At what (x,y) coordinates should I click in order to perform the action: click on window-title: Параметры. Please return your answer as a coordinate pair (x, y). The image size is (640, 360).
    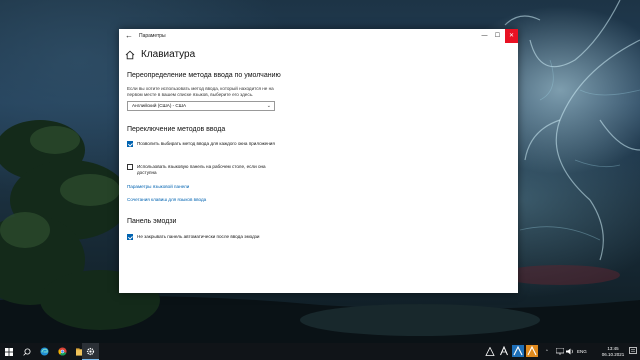
    Looking at the image, I should click on (152, 36).